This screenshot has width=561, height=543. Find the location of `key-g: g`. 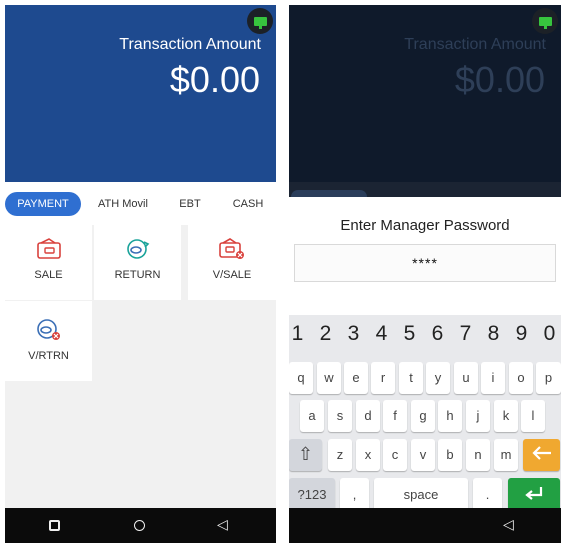

key-g: g is located at coordinates (423, 416).